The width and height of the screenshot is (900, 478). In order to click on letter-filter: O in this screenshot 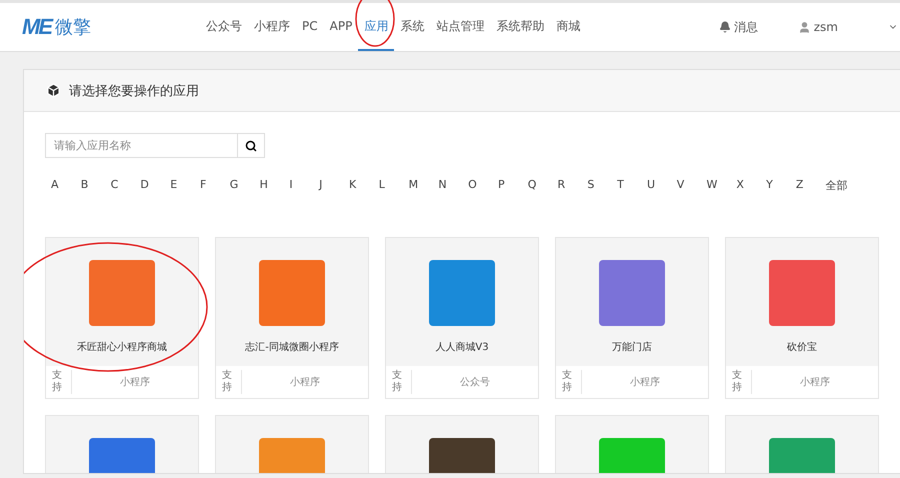, I will do `click(483, 185)`.